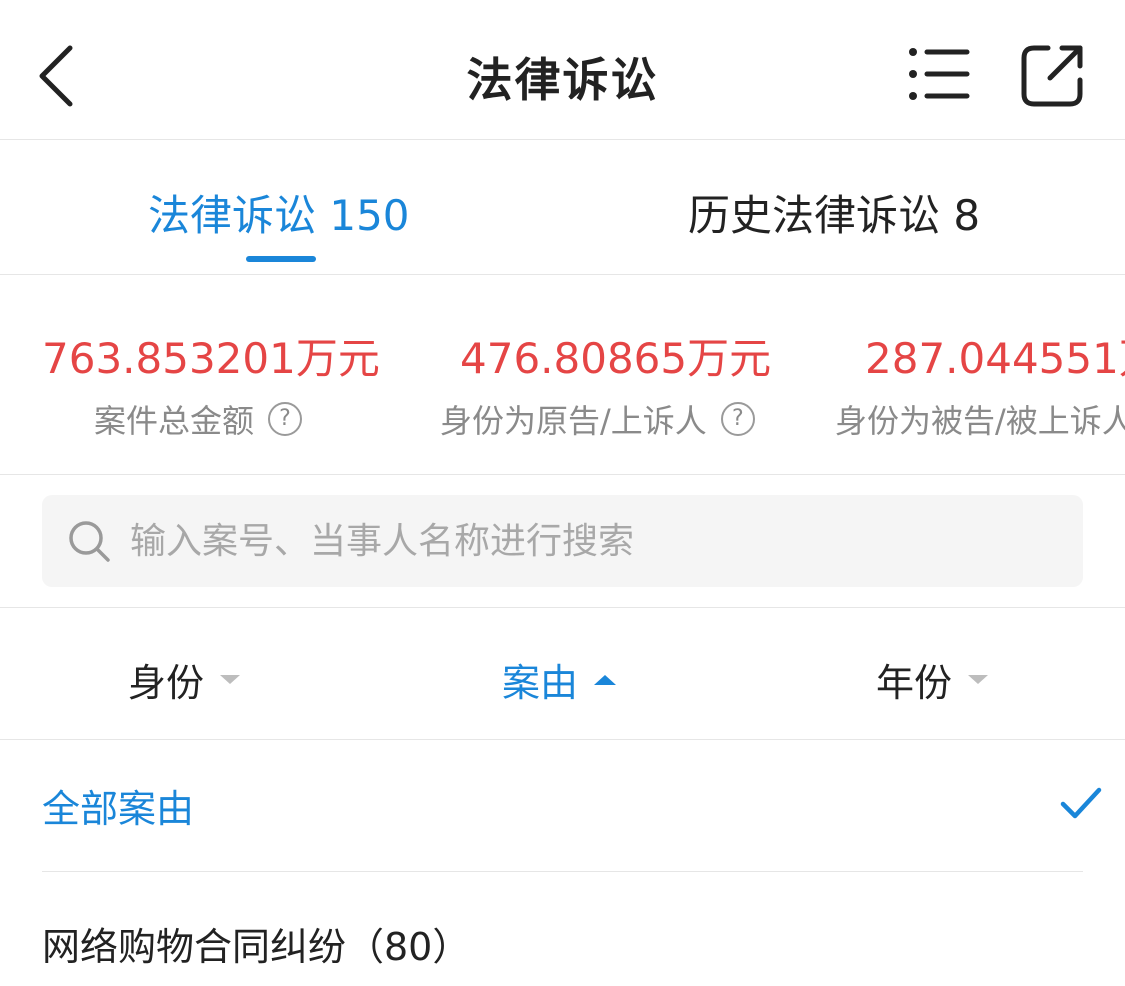 The image size is (1125, 986). What do you see at coordinates (580, 541) in the screenshot?
I see `search-input` at bounding box center [580, 541].